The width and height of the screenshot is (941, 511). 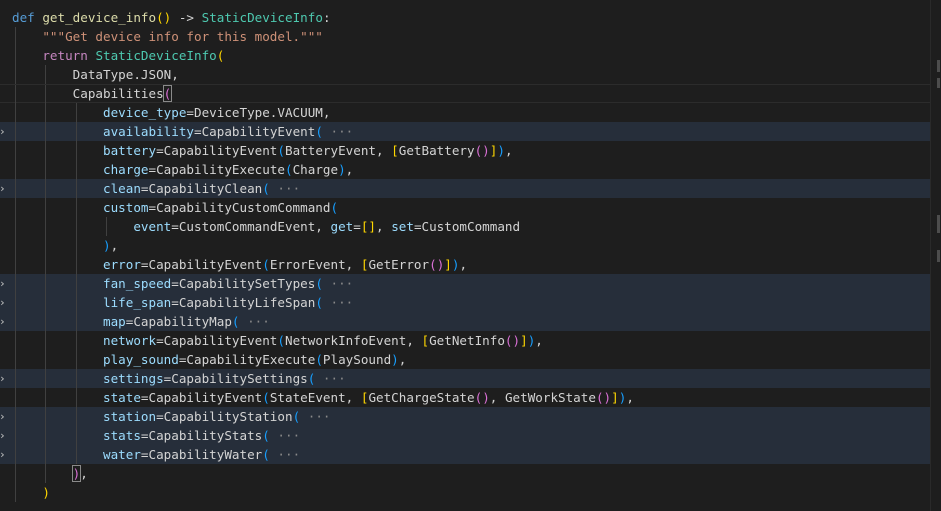 What do you see at coordinates (122, 435) in the screenshot?
I see `code-token: stats` at bounding box center [122, 435].